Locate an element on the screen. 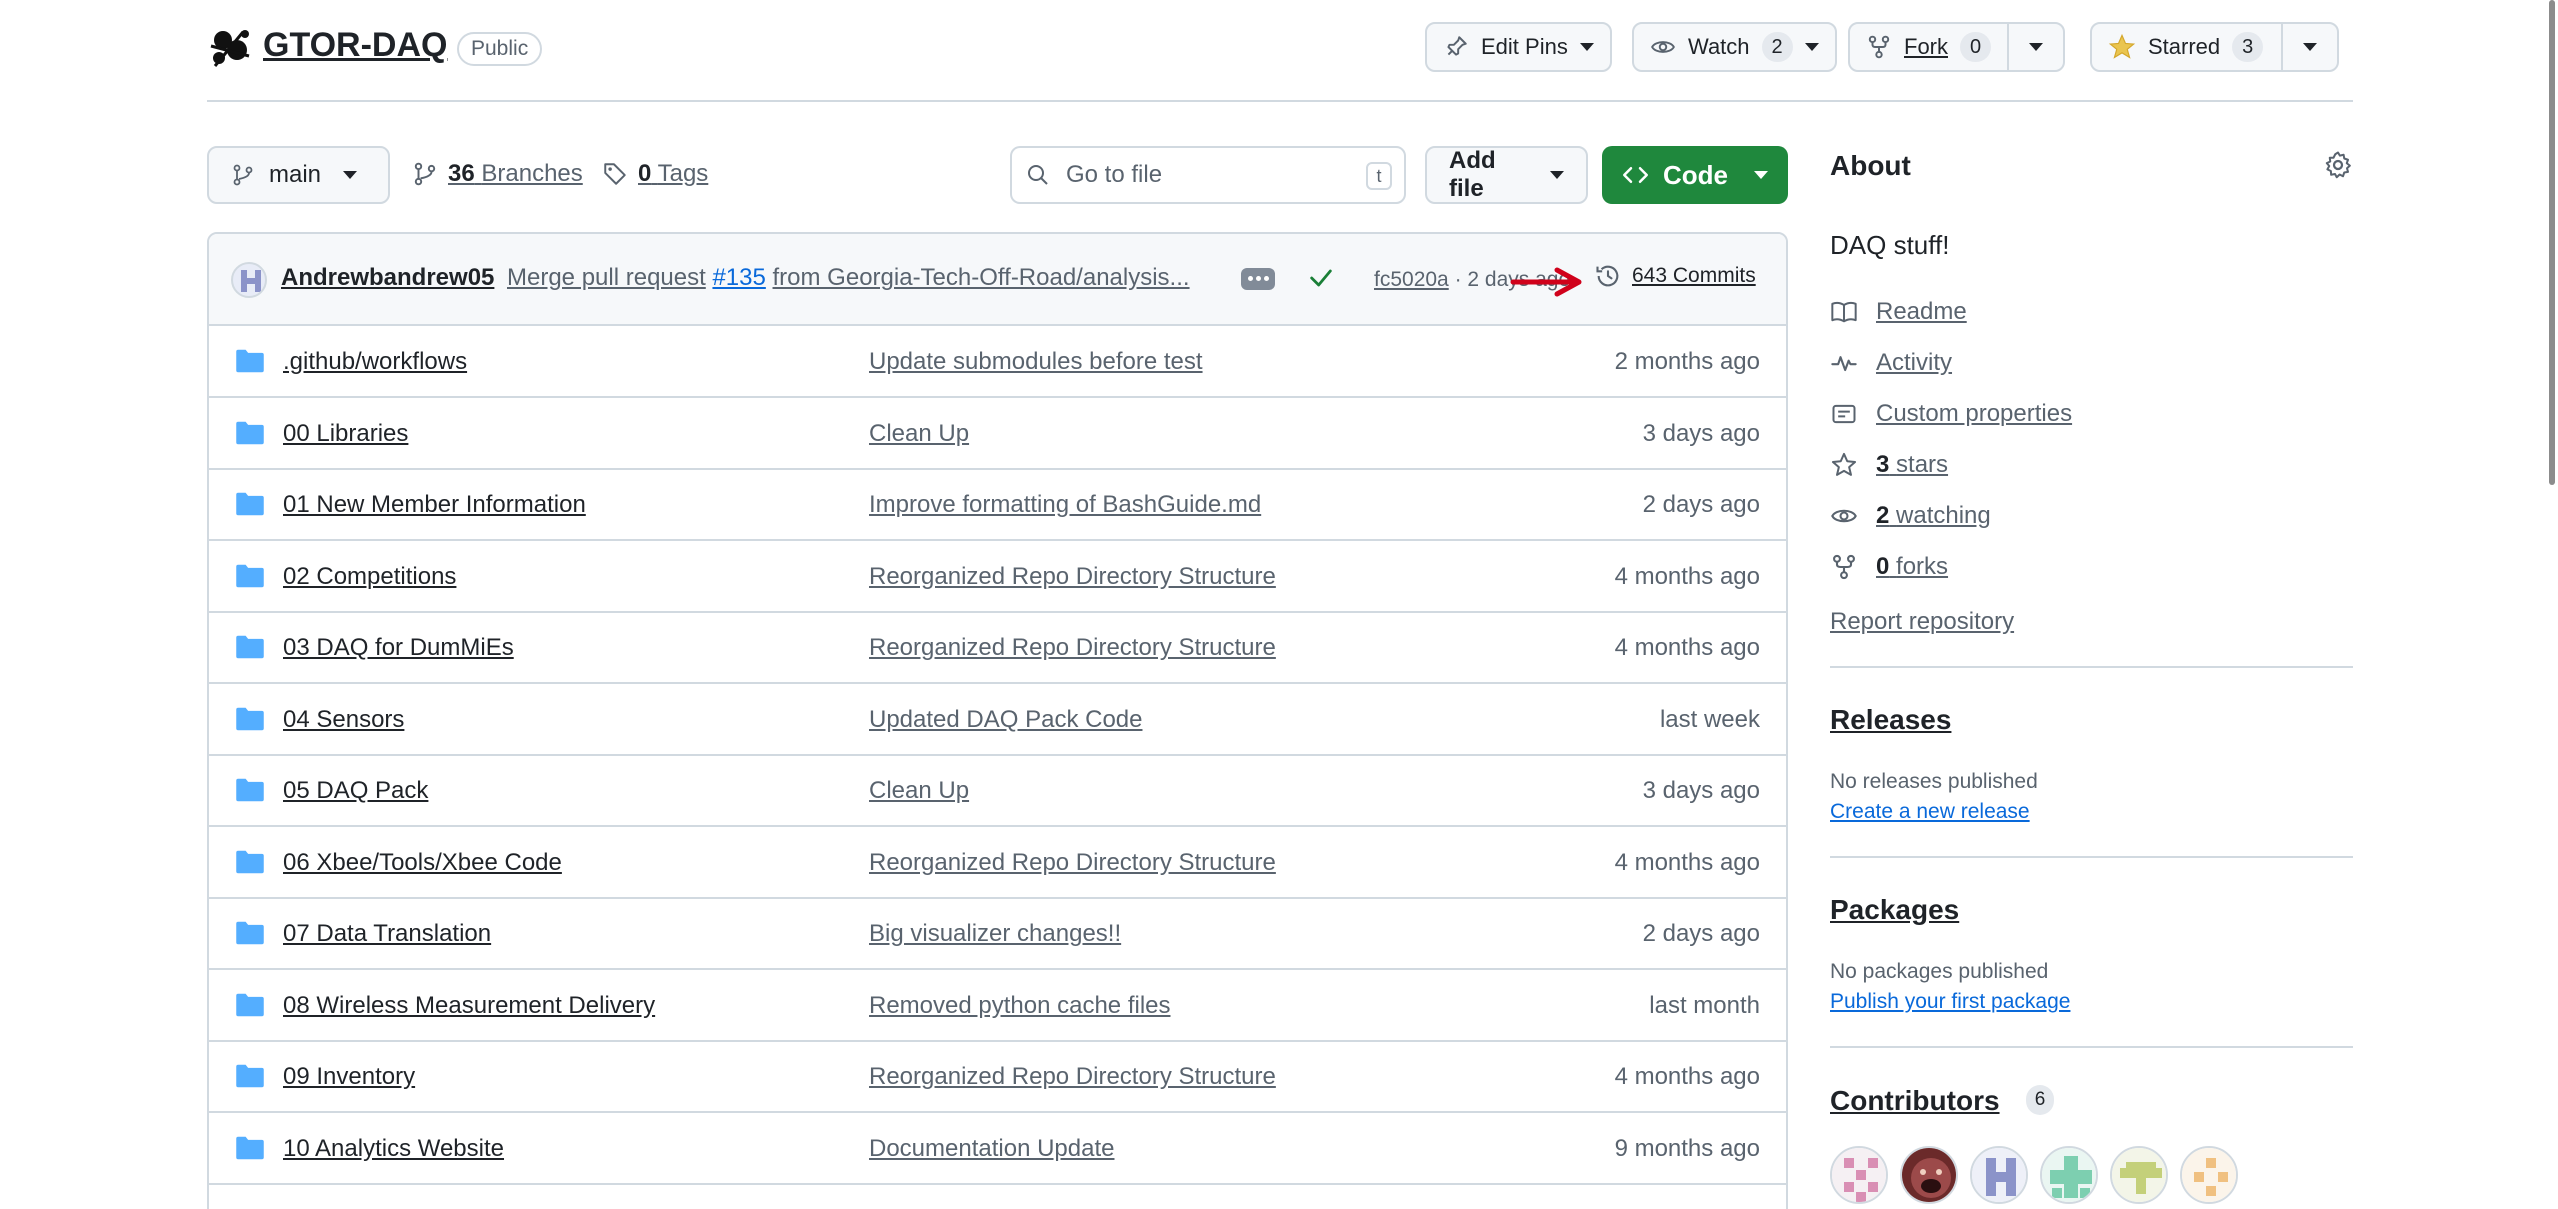 The image size is (2558, 1209). branches-link: 36 Branches is located at coordinates (497, 174).